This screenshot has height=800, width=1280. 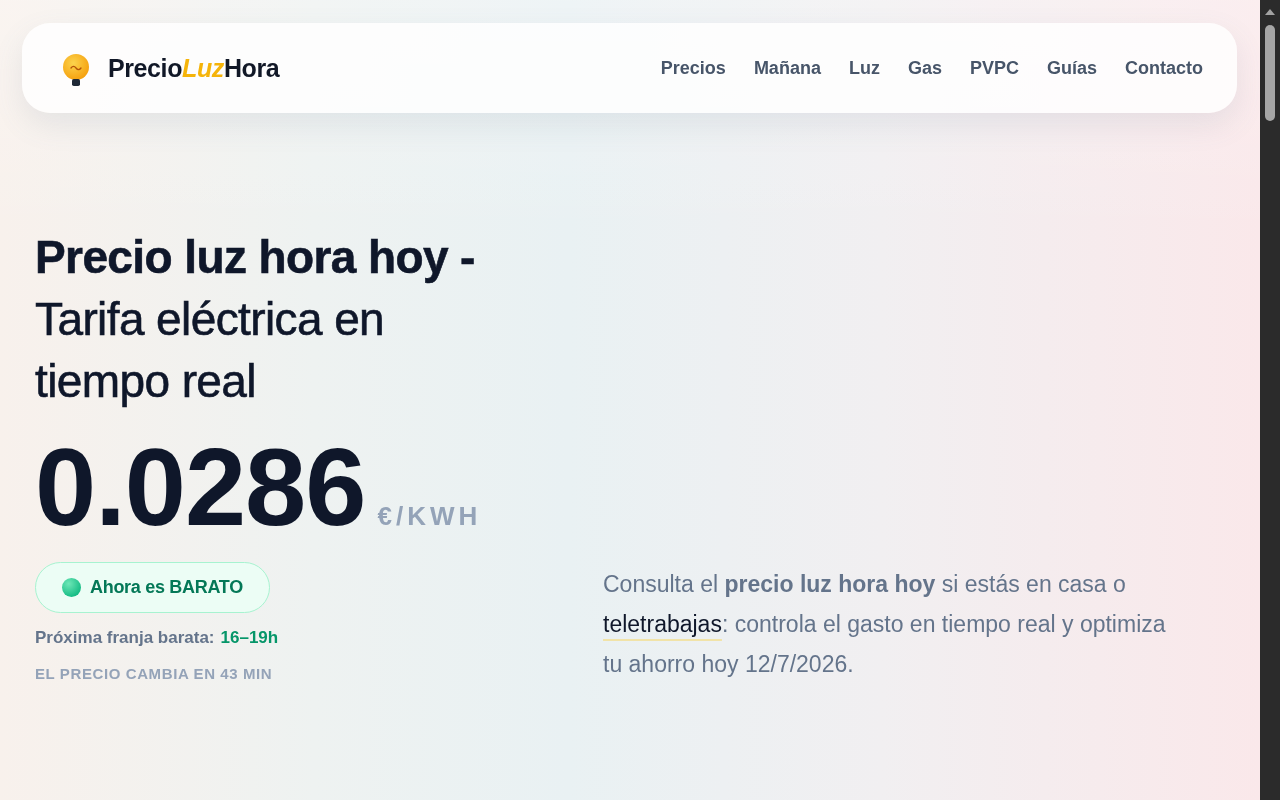 What do you see at coordinates (1164, 68) in the screenshot?
I see `nav-link: Contacto` at bounding box center [1164, 68].